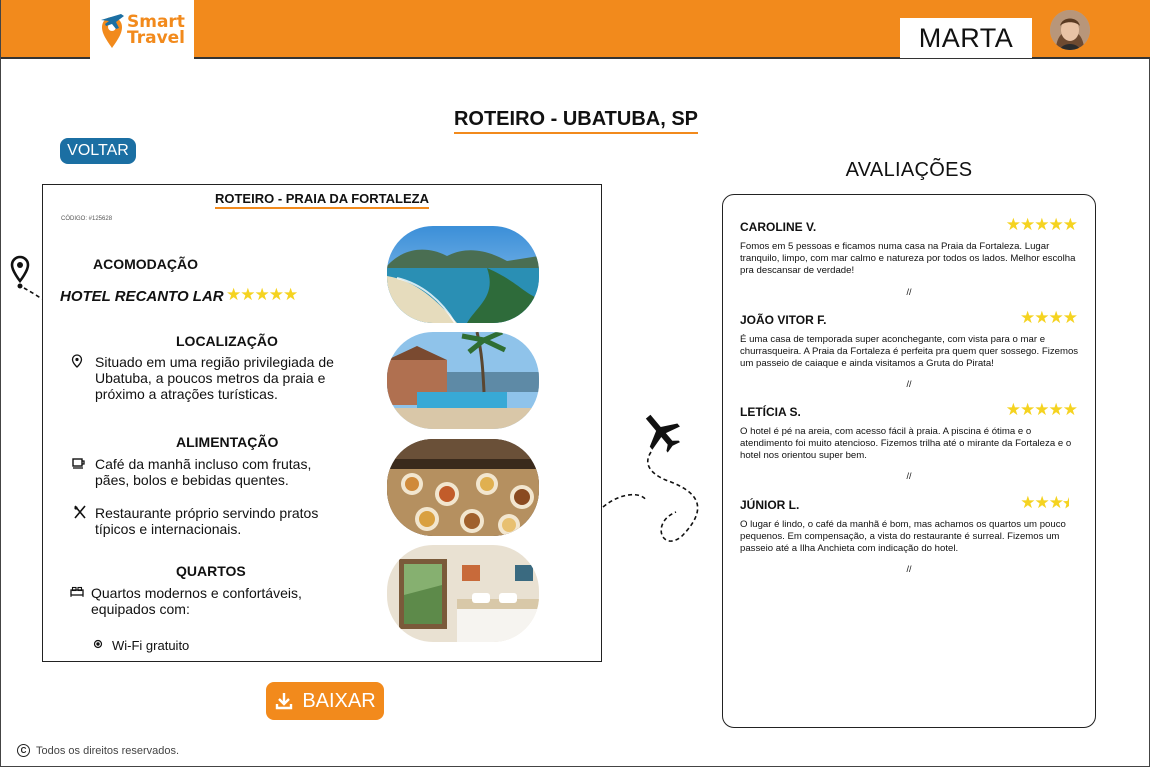 Image resolution: width=1150 pixels, height=767 pixels. I want to click on download-button: BAIXAR, so click(325, 701).